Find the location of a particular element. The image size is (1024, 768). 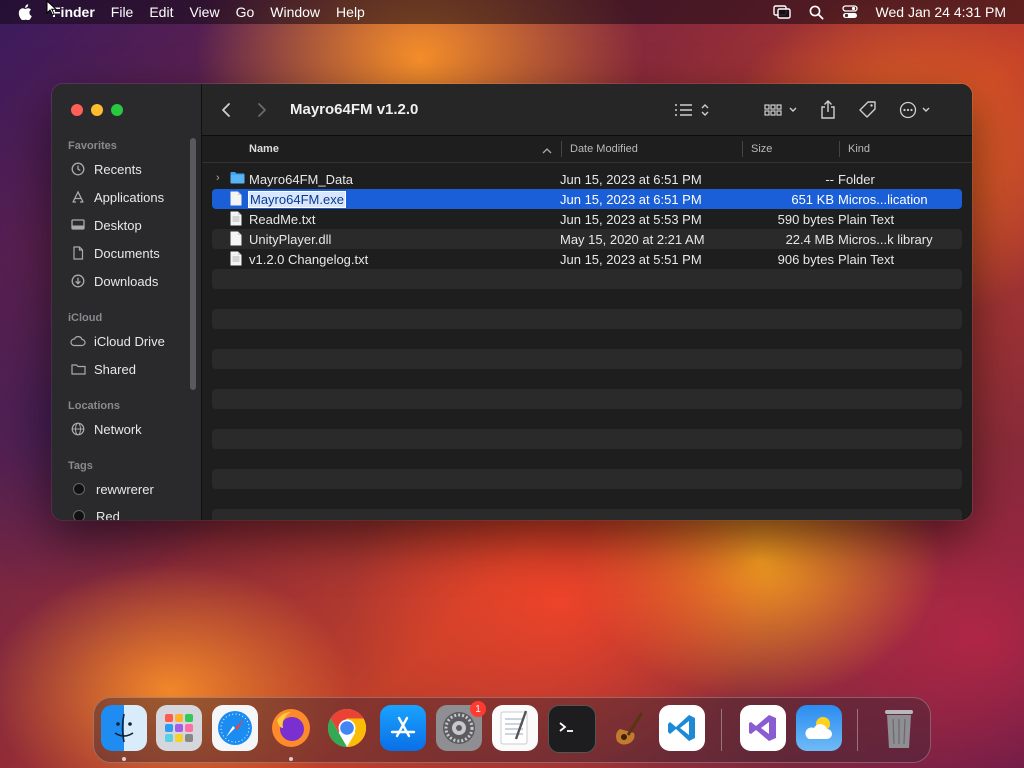

menu-file: File is located at coordinates (122, 12).